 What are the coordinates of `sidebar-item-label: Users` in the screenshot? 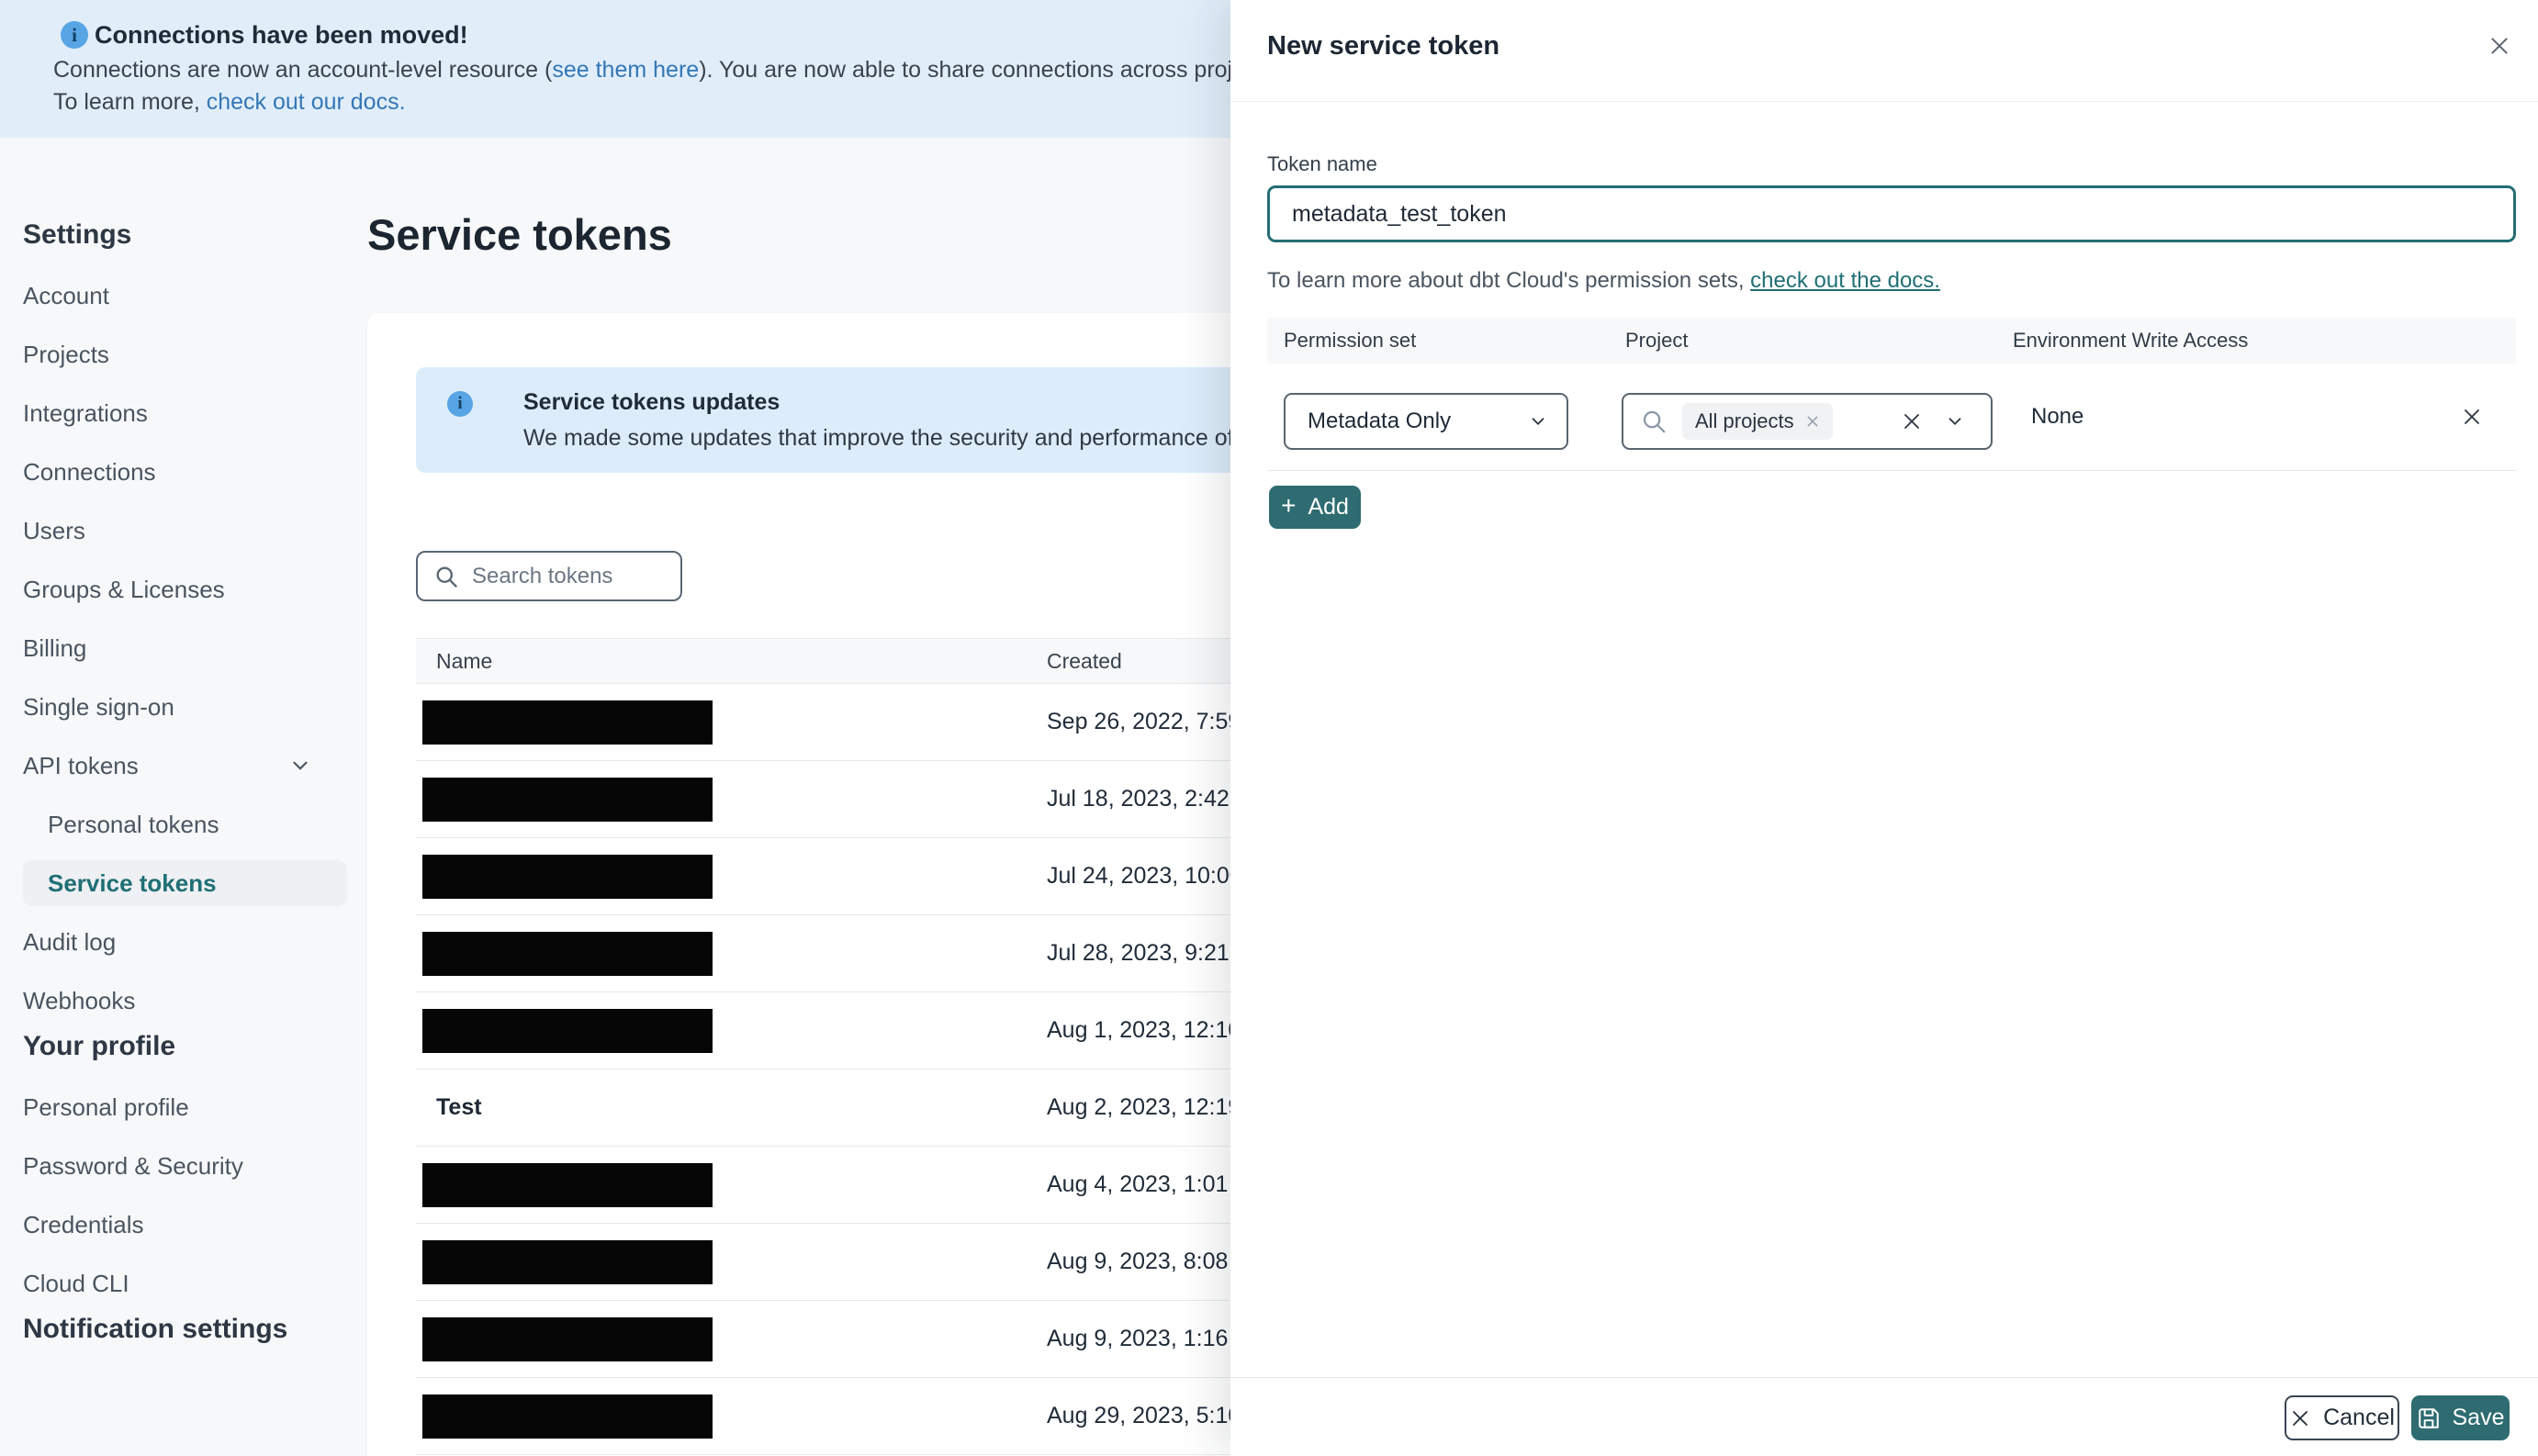 It's located at (54, 530).